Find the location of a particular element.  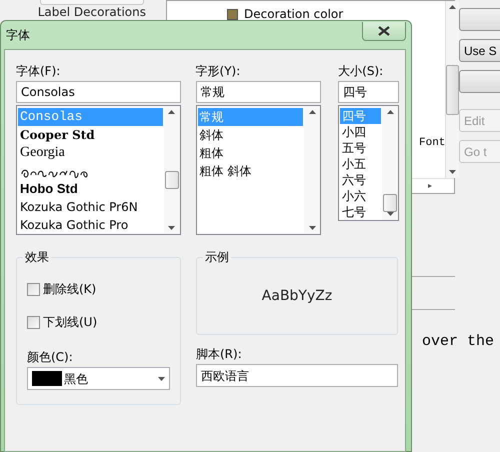

checkbox: 下划线(U) is located at coordinates (62, 322).